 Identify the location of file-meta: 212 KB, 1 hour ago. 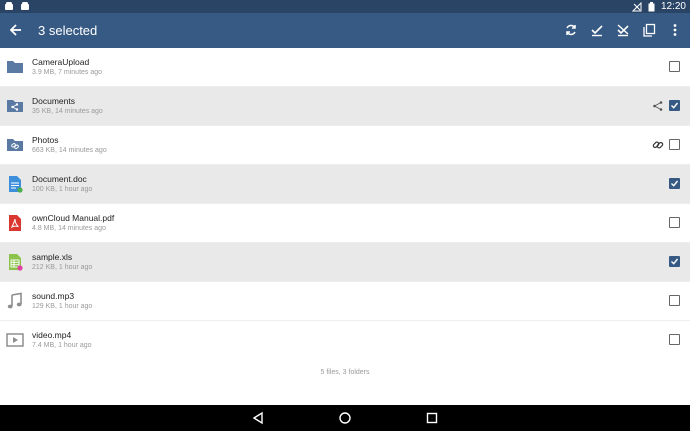
(62, 267).